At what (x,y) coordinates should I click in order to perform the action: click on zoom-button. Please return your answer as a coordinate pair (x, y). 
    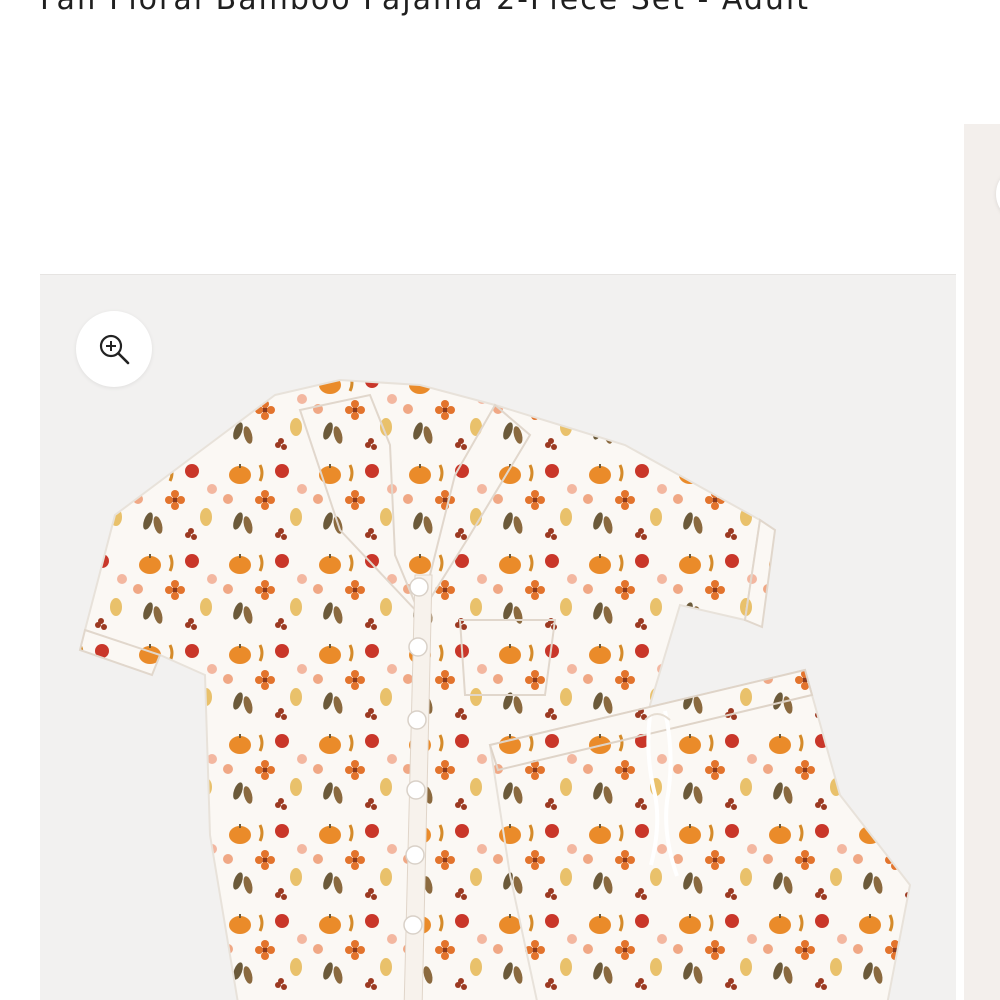
    Looking at the image, I should click on (114, 349).